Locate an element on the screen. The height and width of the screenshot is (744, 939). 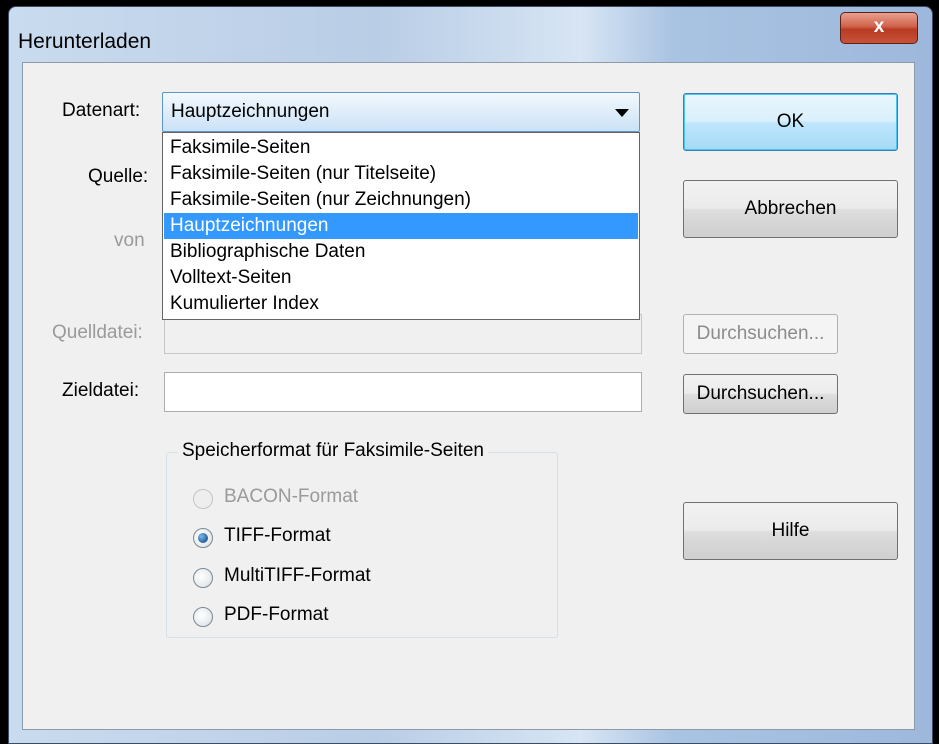
dropdown-option-faksimile-zeichnungen: Faksimile-Seiten (nur Zeichnungen) is located at coordinates (401, 200).